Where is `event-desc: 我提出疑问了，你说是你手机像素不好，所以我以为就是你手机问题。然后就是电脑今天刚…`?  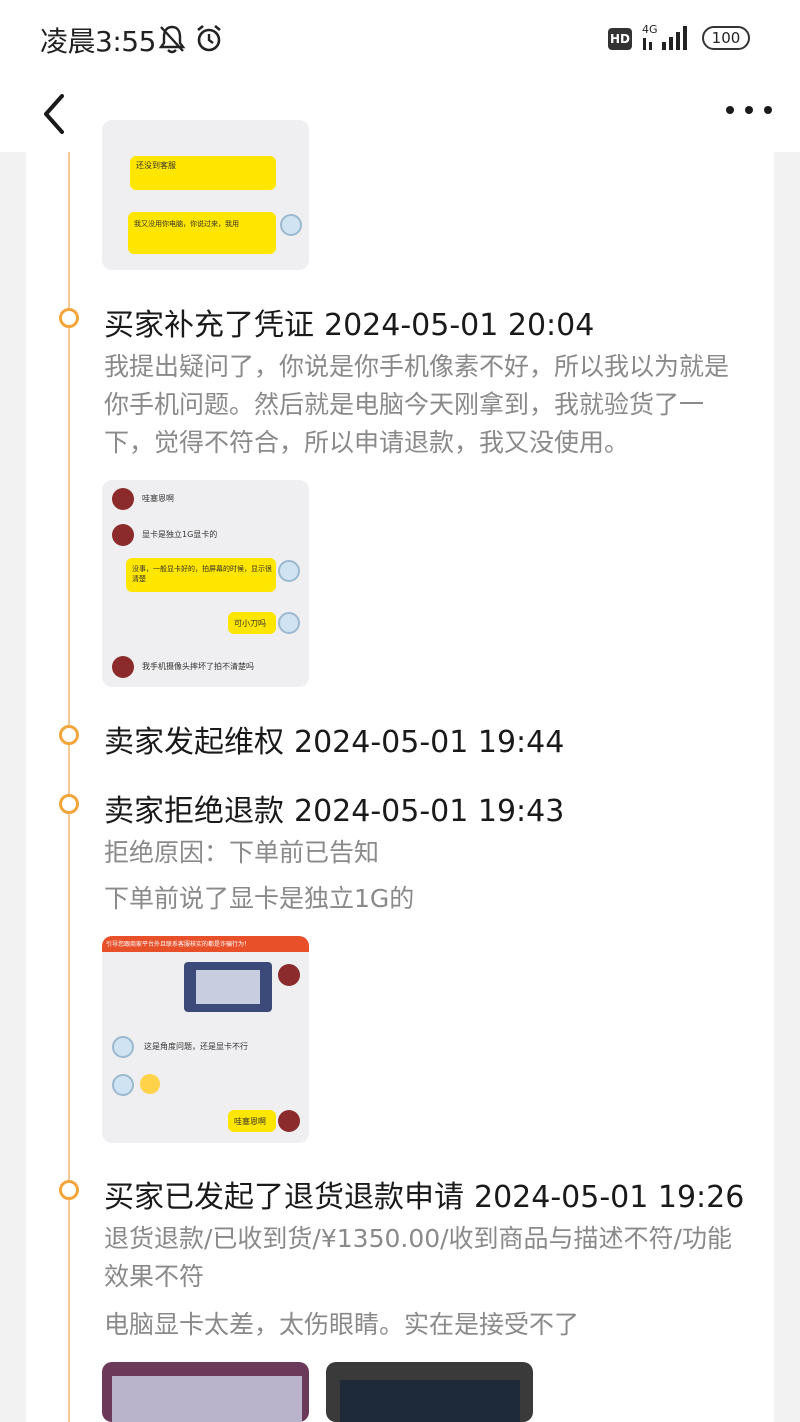
event-desc: 我提出疑问了，你说是你手机像素不好，所以我以为就是你手机问题。然后就是电脑今天刚… is located at coordinates (417, 404).